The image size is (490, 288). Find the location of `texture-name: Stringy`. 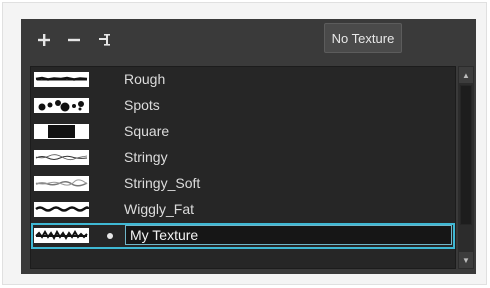

texture-name: Stringy is located at coordinates (146, 157).